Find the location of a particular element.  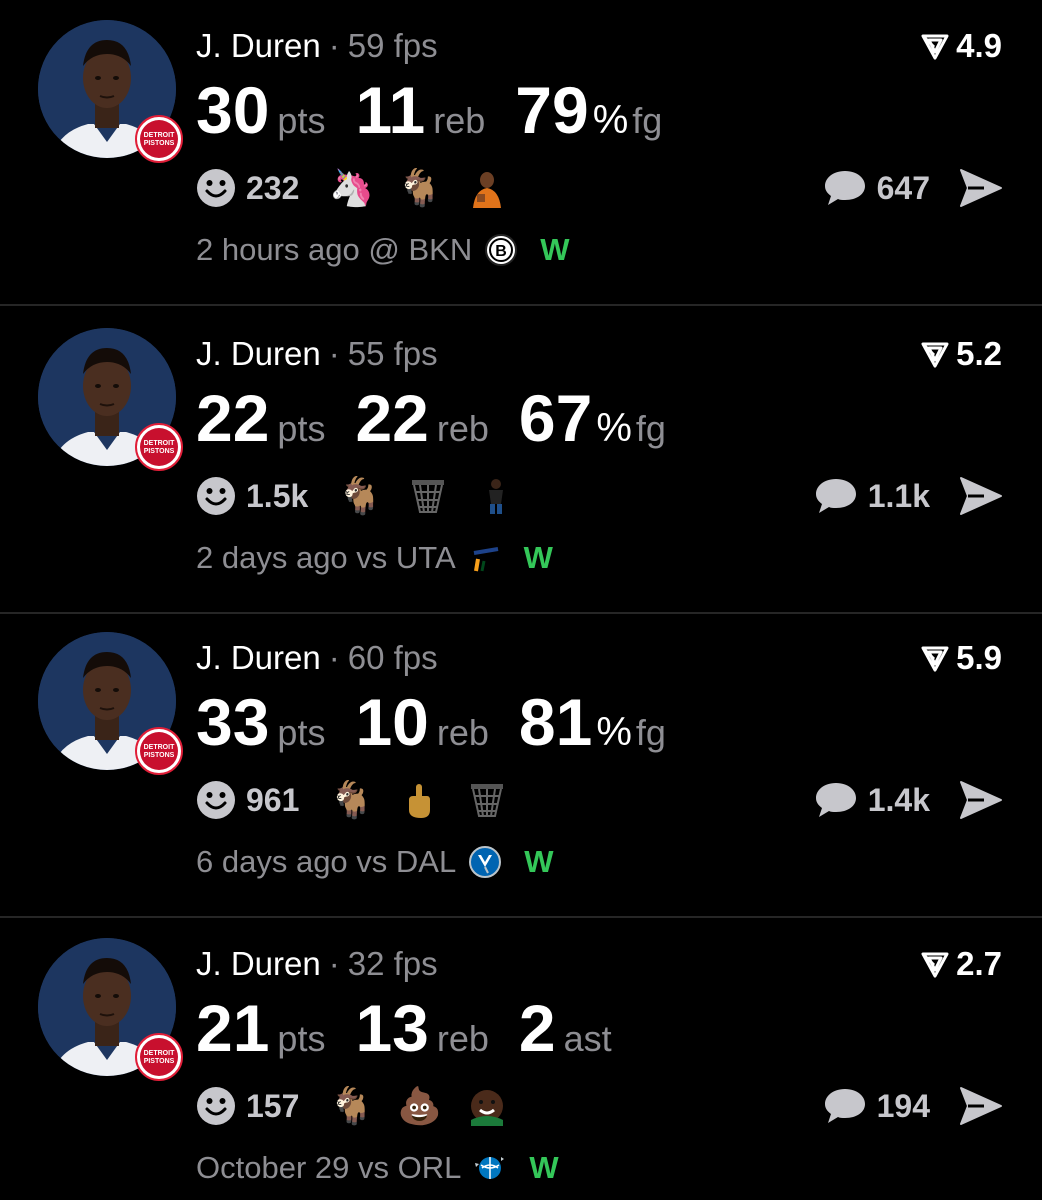

rebounds-value: 13 is located at coordinates (392, 1028).